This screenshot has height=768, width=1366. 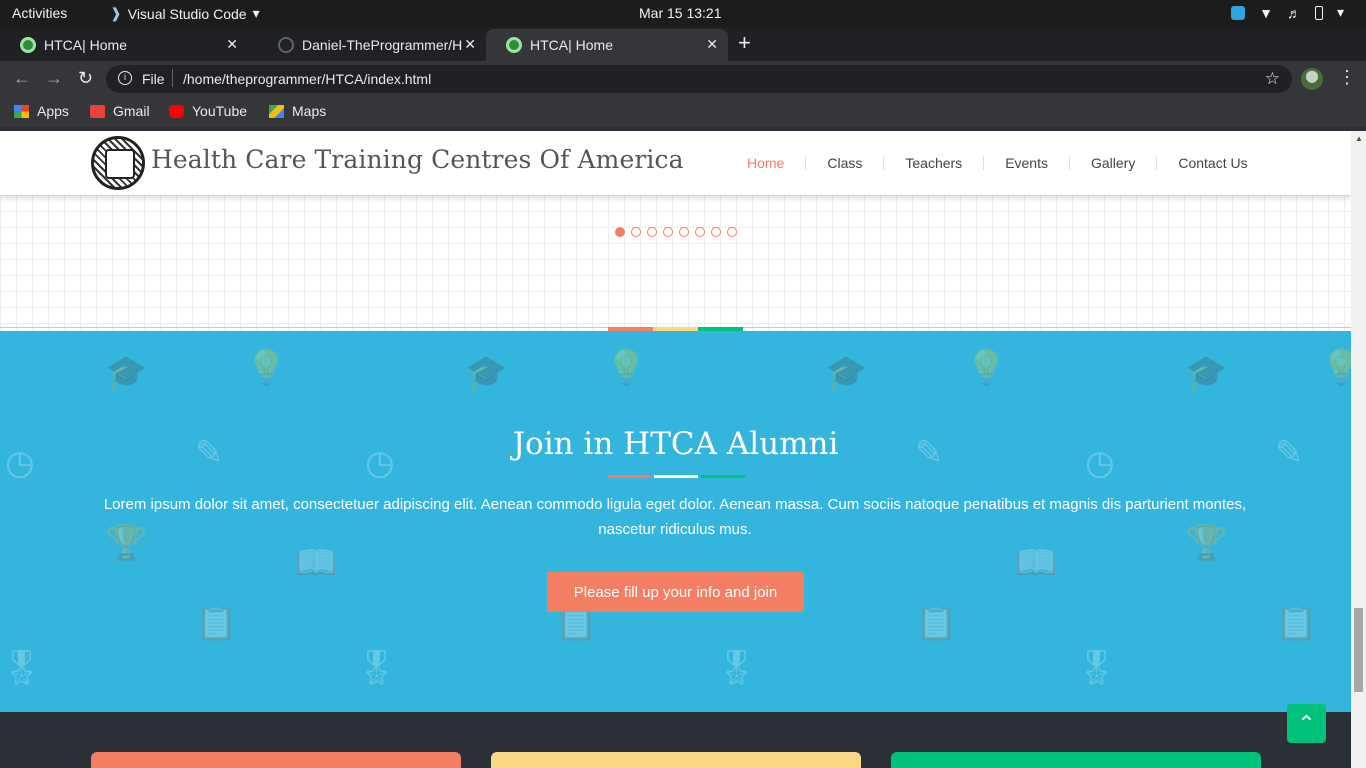 I want to click on back-to-top-button: ⌃, so click(x=1306, y=723).